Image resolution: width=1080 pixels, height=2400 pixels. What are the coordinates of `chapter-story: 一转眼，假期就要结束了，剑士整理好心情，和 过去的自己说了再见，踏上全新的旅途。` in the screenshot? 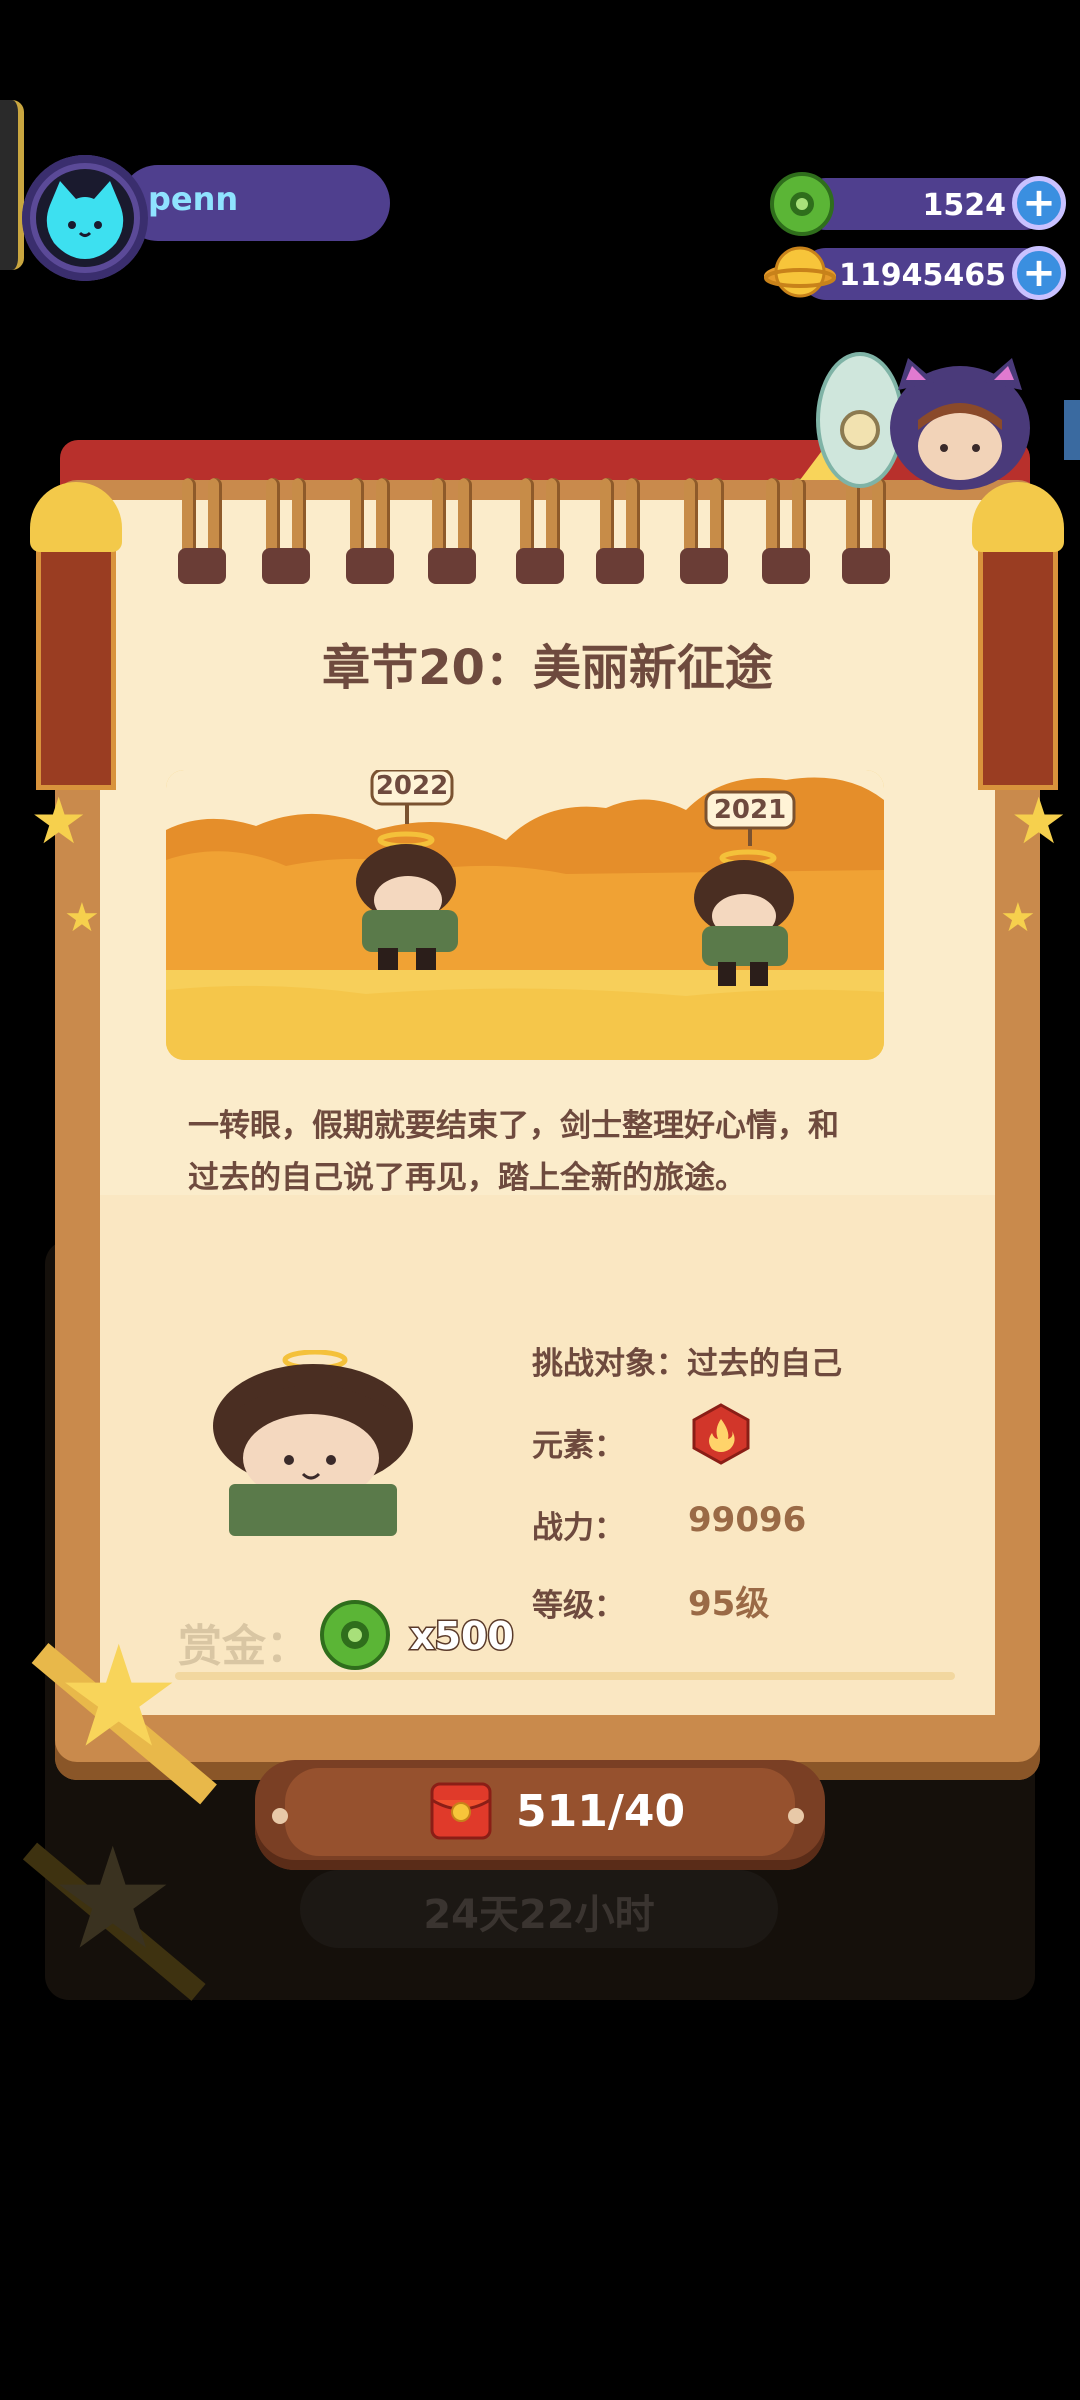 It's located at (548, 1152).